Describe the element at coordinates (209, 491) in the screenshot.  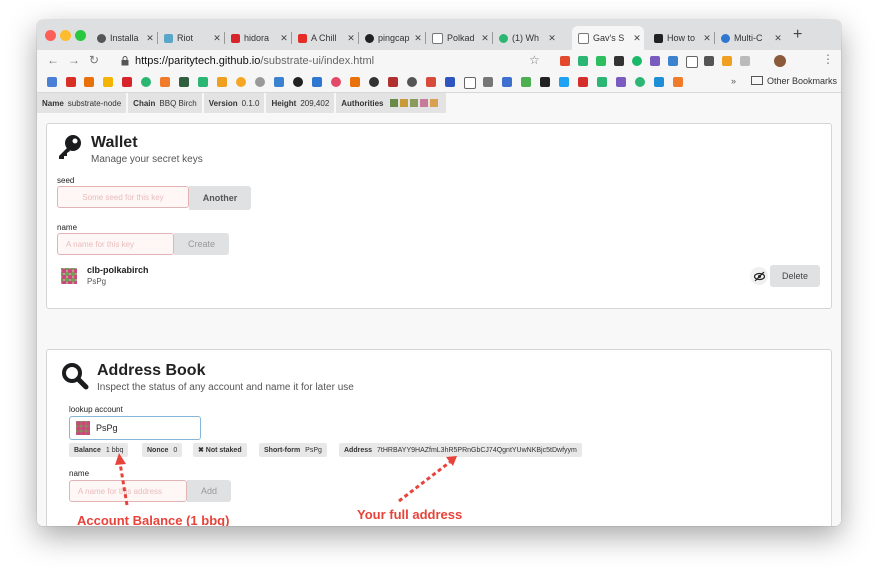
I see `add-button: Add` at that location.